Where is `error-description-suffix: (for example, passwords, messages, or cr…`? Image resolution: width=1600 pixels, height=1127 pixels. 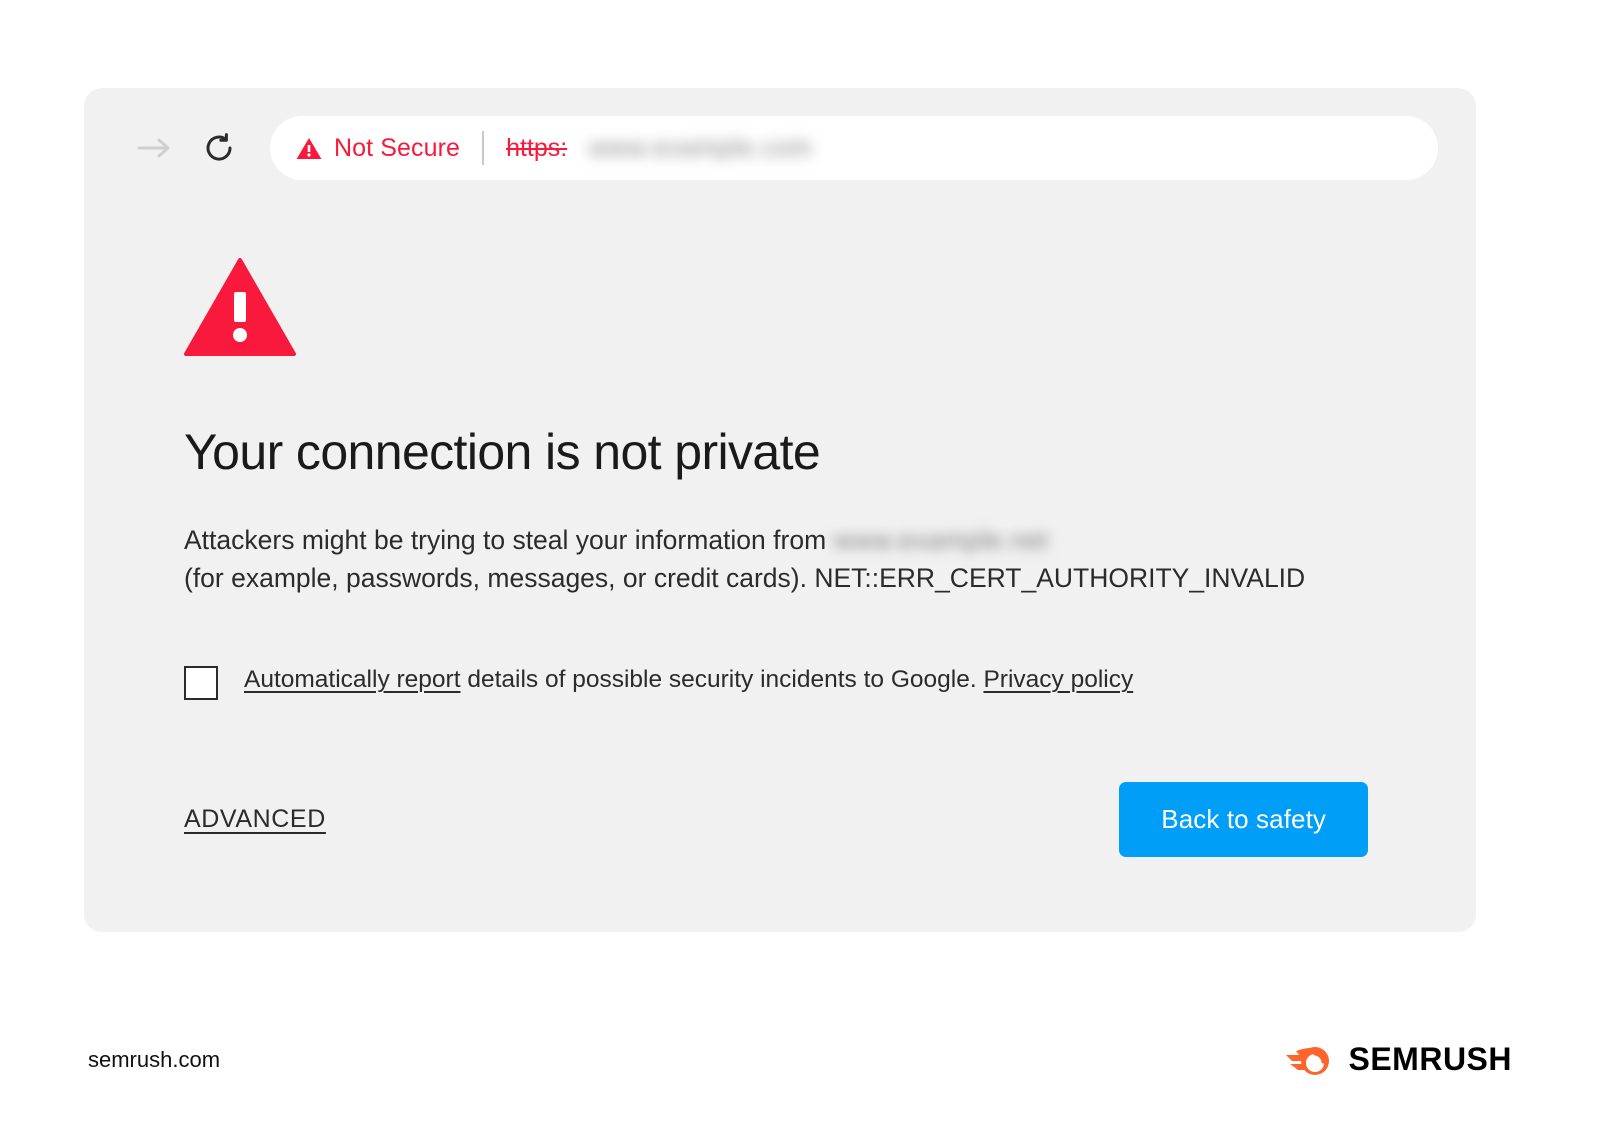 error-description-suffix: (for example, passwords, messages, or cr… is located at coordinates (745, 577).